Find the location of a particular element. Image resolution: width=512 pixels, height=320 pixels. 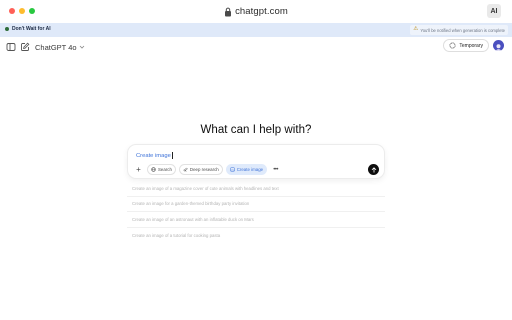

arrow-up-icon is located at coordinates (373, 169).